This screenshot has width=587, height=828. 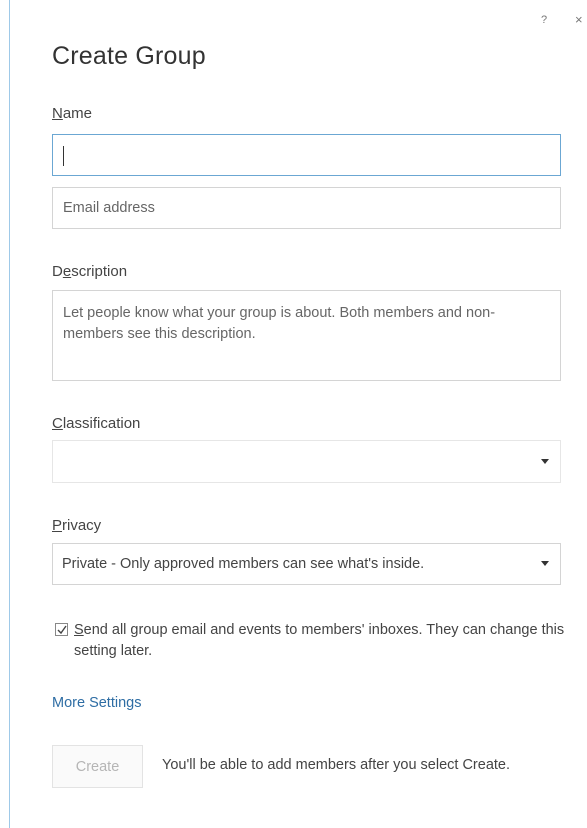 What do you see at coordinates (579, 19) in the screenshot?
I see `close-icon: ×` at bounding box center [579, 19].